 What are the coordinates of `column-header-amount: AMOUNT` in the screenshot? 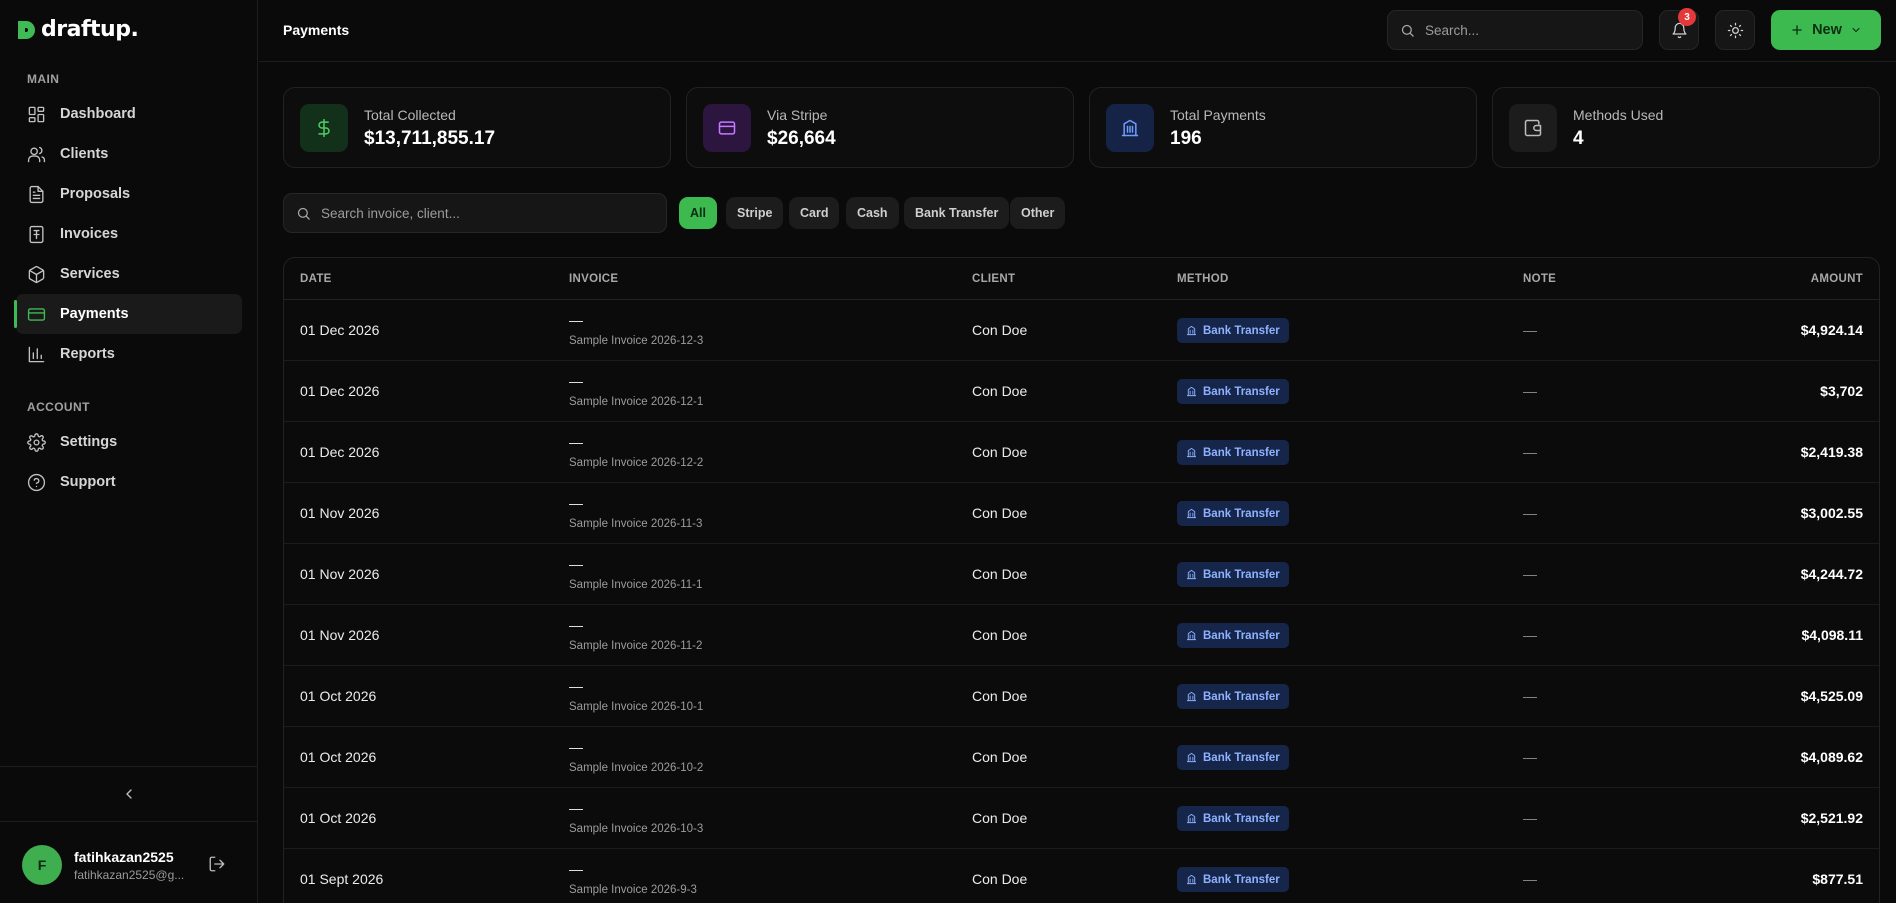 It's located at (1837, 279).